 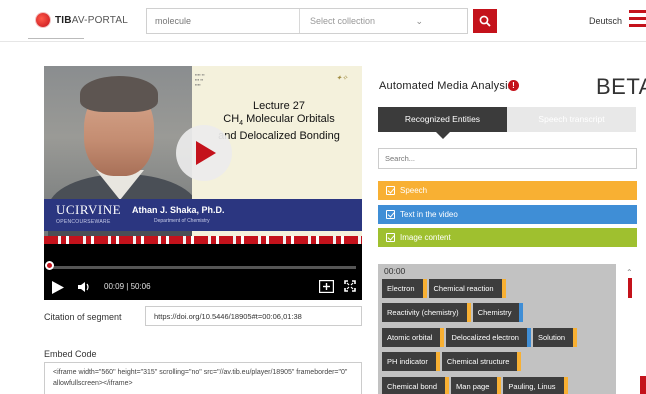 What do you see at coordinates (119, 94) in the screenshot?
I see `speaker-hair` at bounding box center [119, 94].